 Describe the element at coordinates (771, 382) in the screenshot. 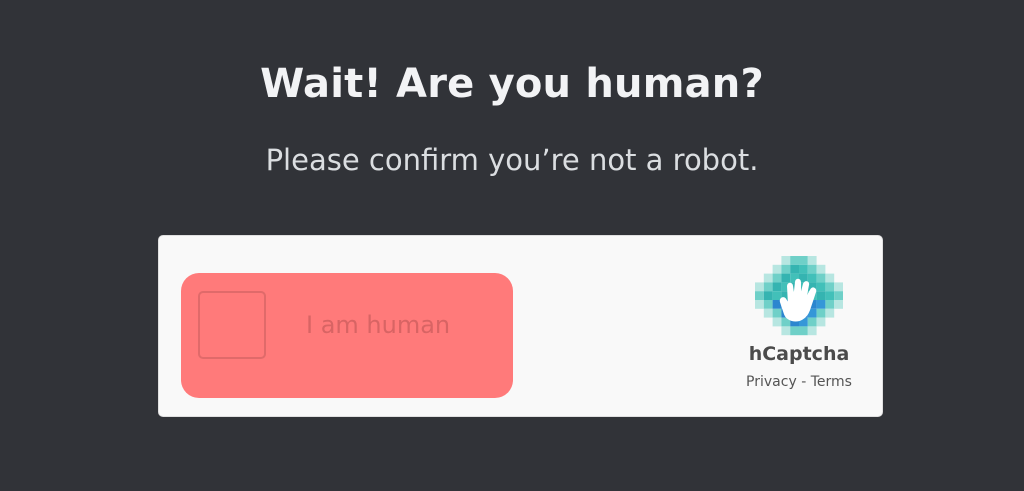

I see `privacy-link: Privacy` at that location.